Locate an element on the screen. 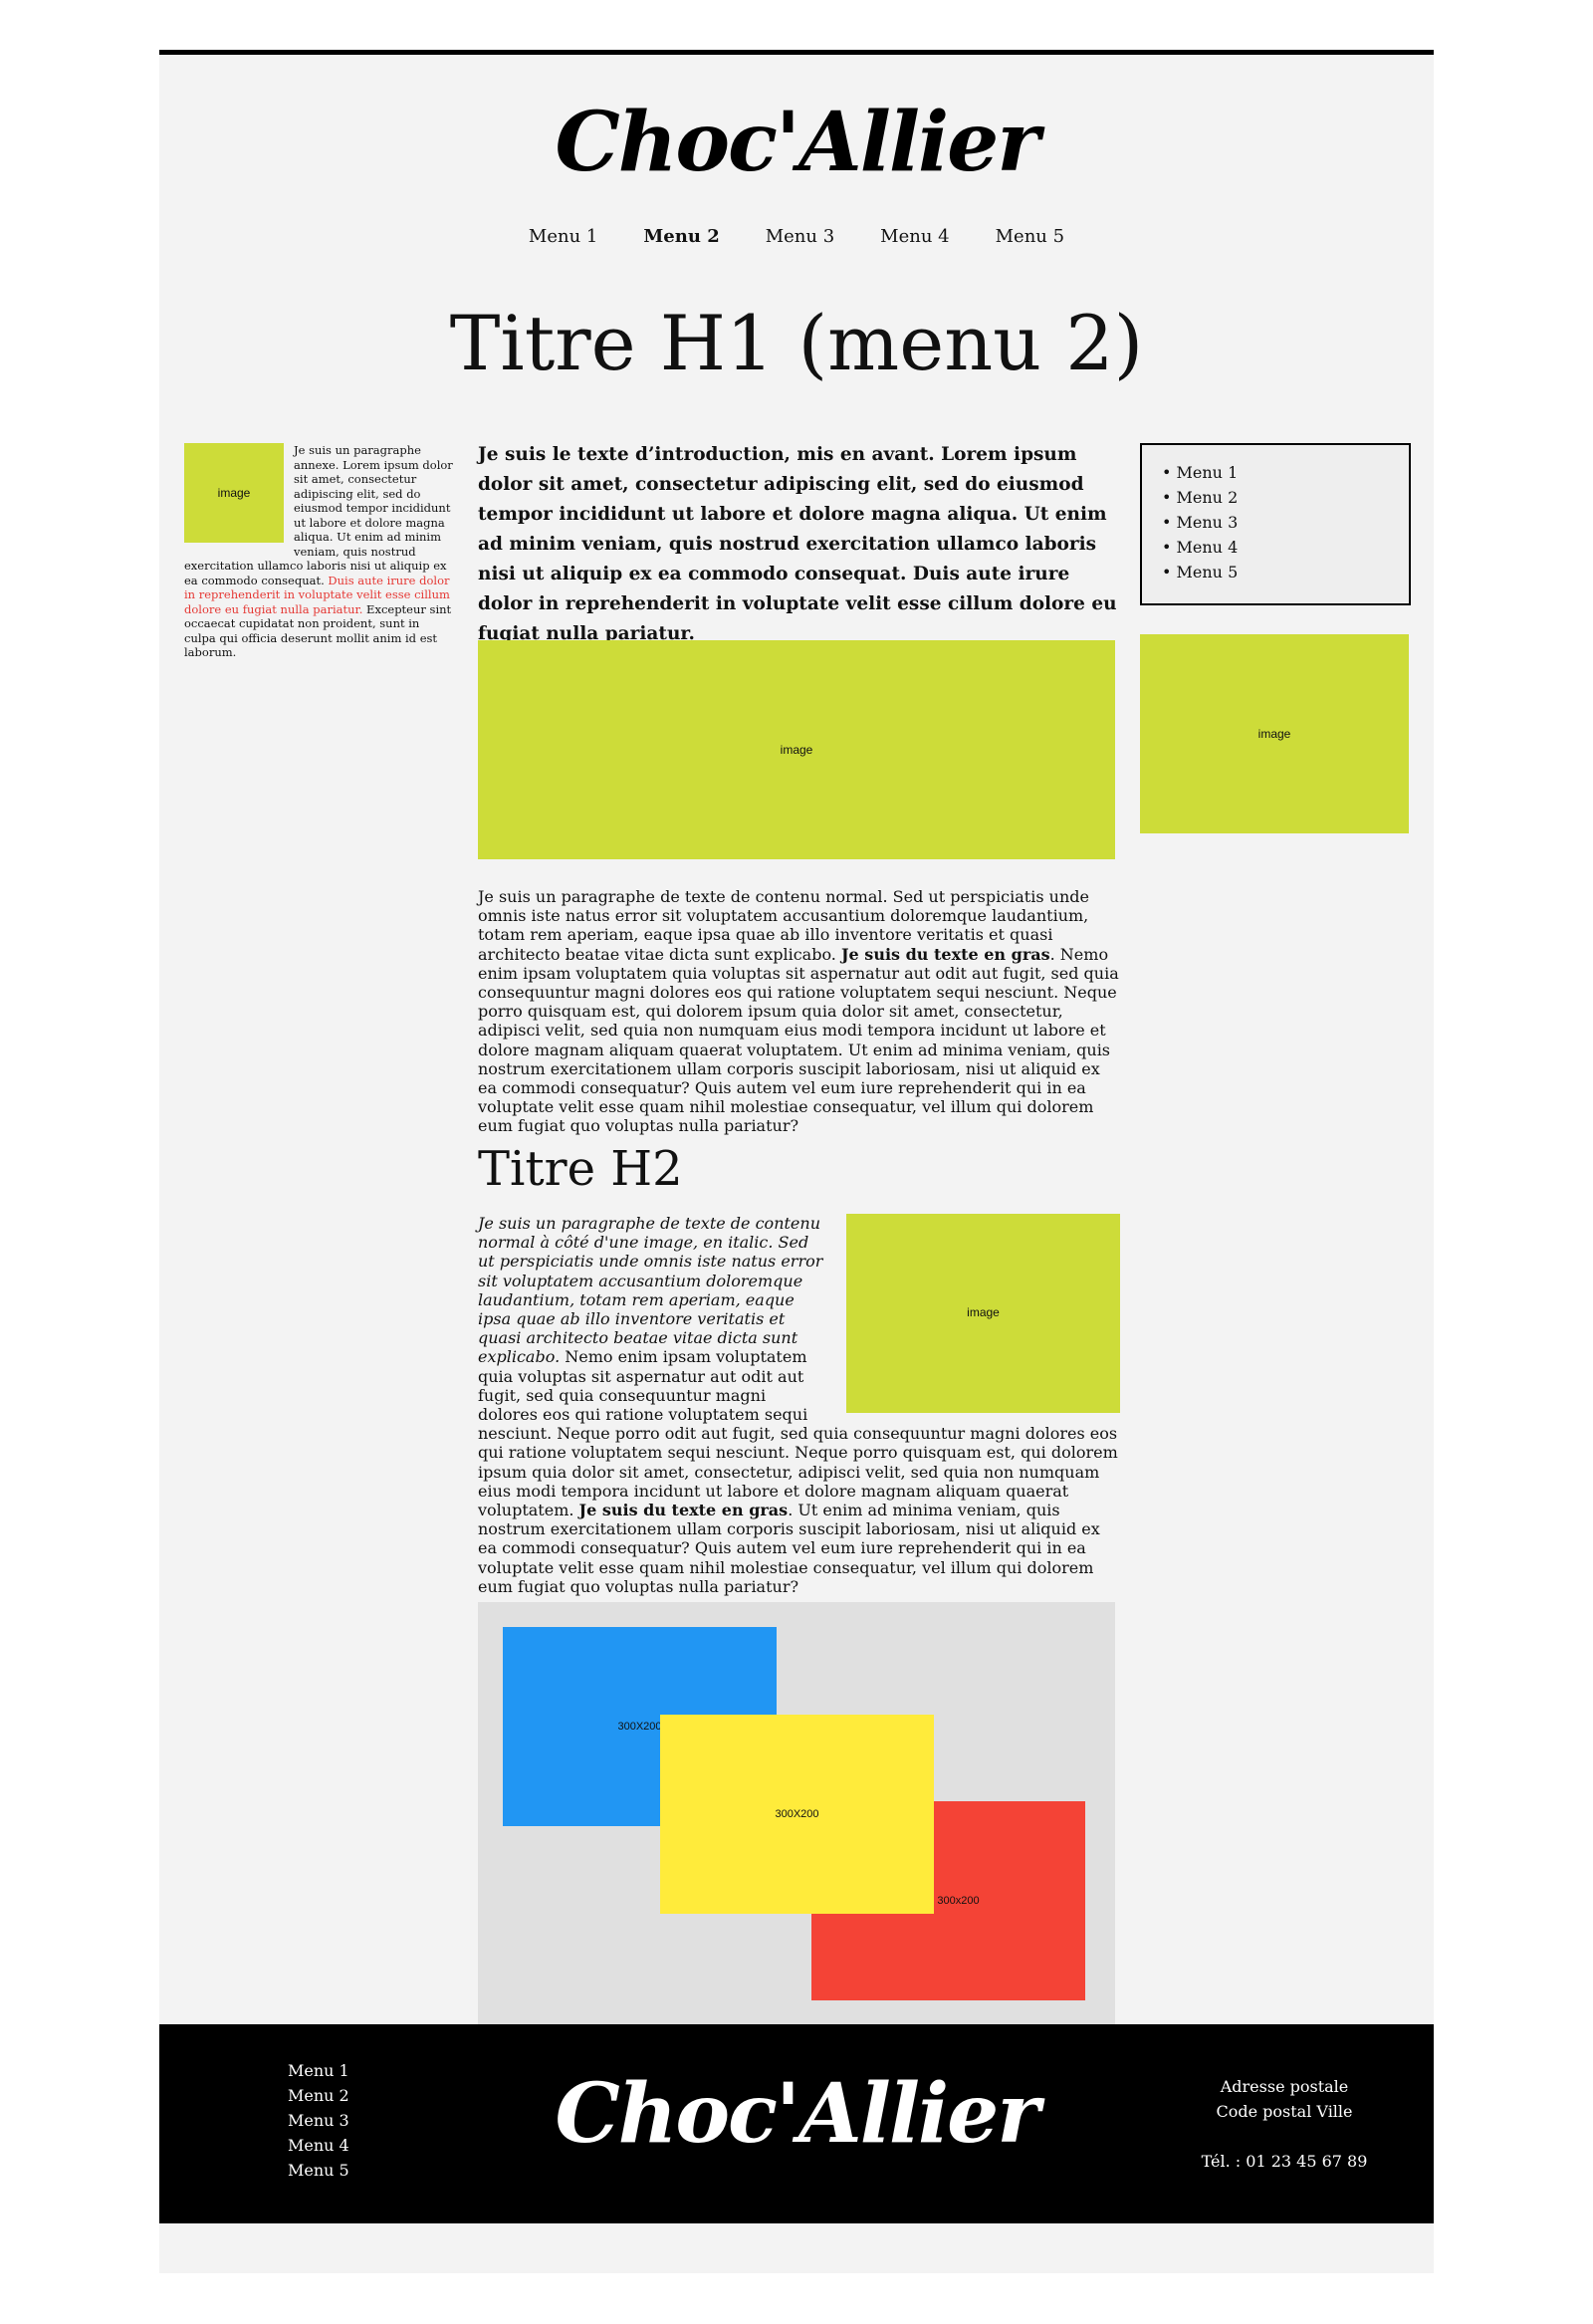 This screenshot has height=2324, width=1593. gallery-image-red-label: 300x200 is located at coordinates (958, 1901).